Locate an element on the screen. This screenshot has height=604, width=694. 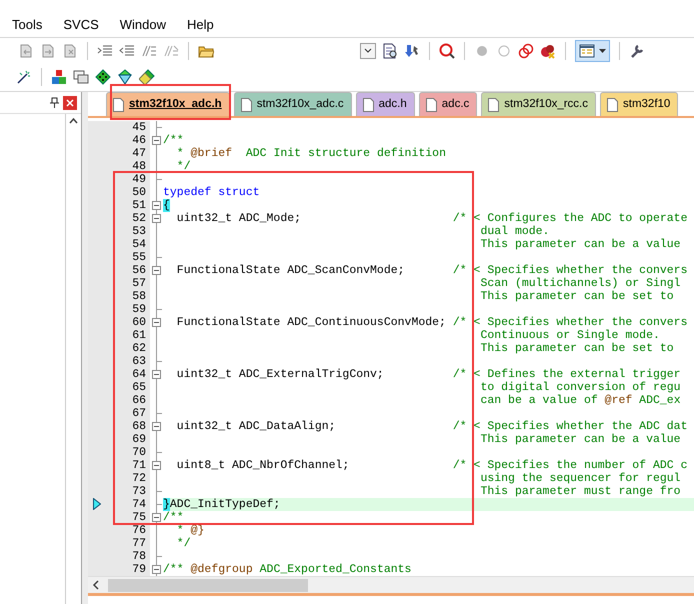
comment: Scan (multichannels) or Singl is located at coordinates (580, 283).